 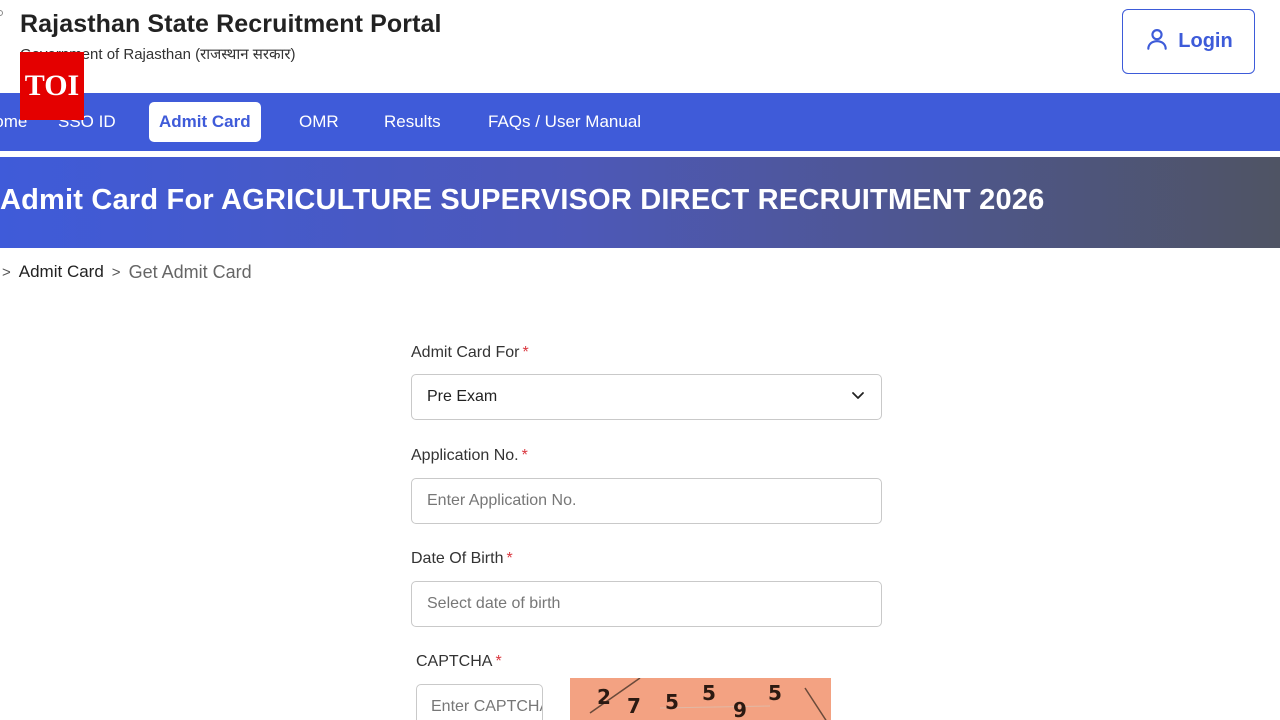 What do you see at coordinates (205, 122) in the screenshot?
I see `nav-item-admit-card: Admit Card` at bounding box center [205, 122].